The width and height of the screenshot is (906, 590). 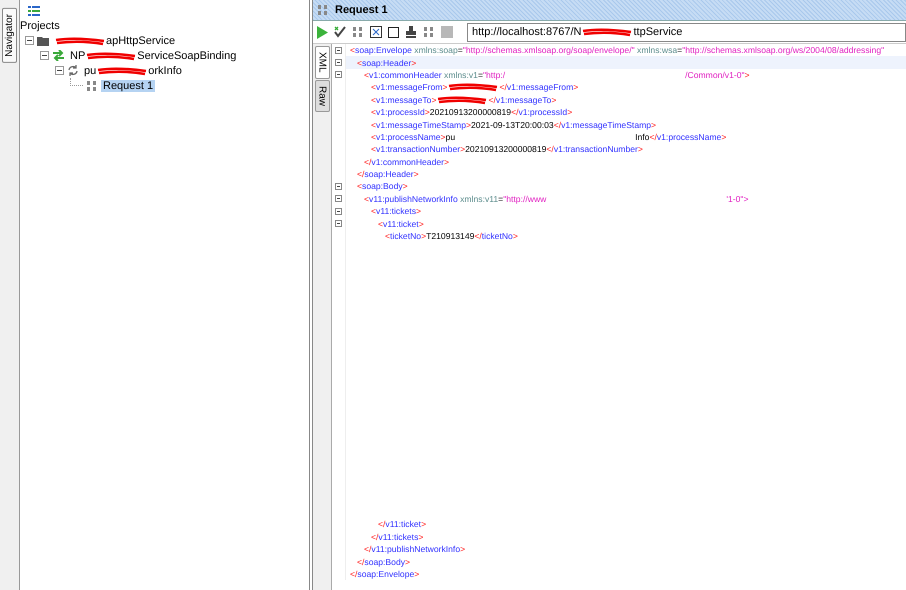 I want to click on square-icon, so click(x=393, y=32).